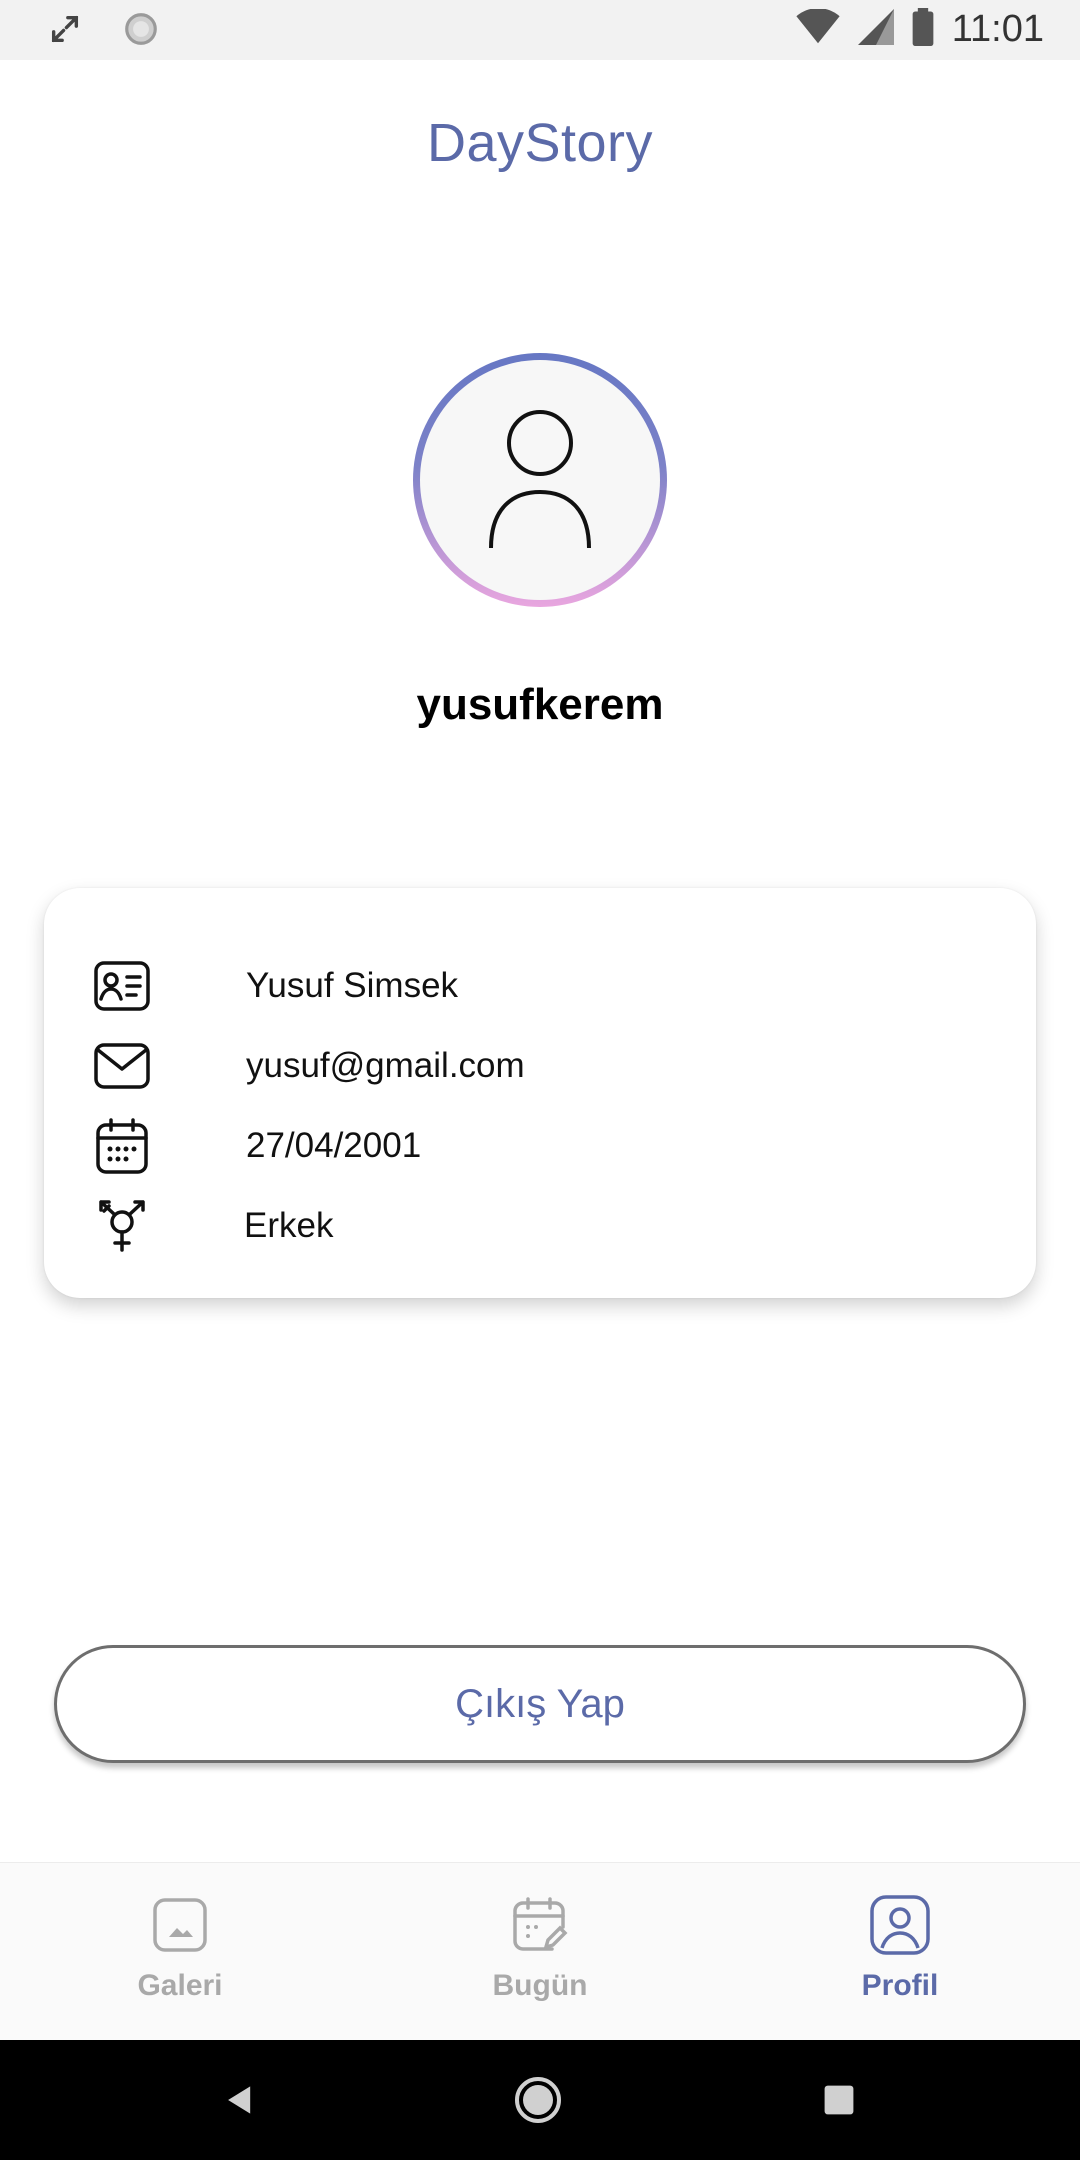  What do you see at coordinates (334, 1145) in the screenshot?
I see `birth-date: 27/04/2001` at bounding box center [334, 1145].